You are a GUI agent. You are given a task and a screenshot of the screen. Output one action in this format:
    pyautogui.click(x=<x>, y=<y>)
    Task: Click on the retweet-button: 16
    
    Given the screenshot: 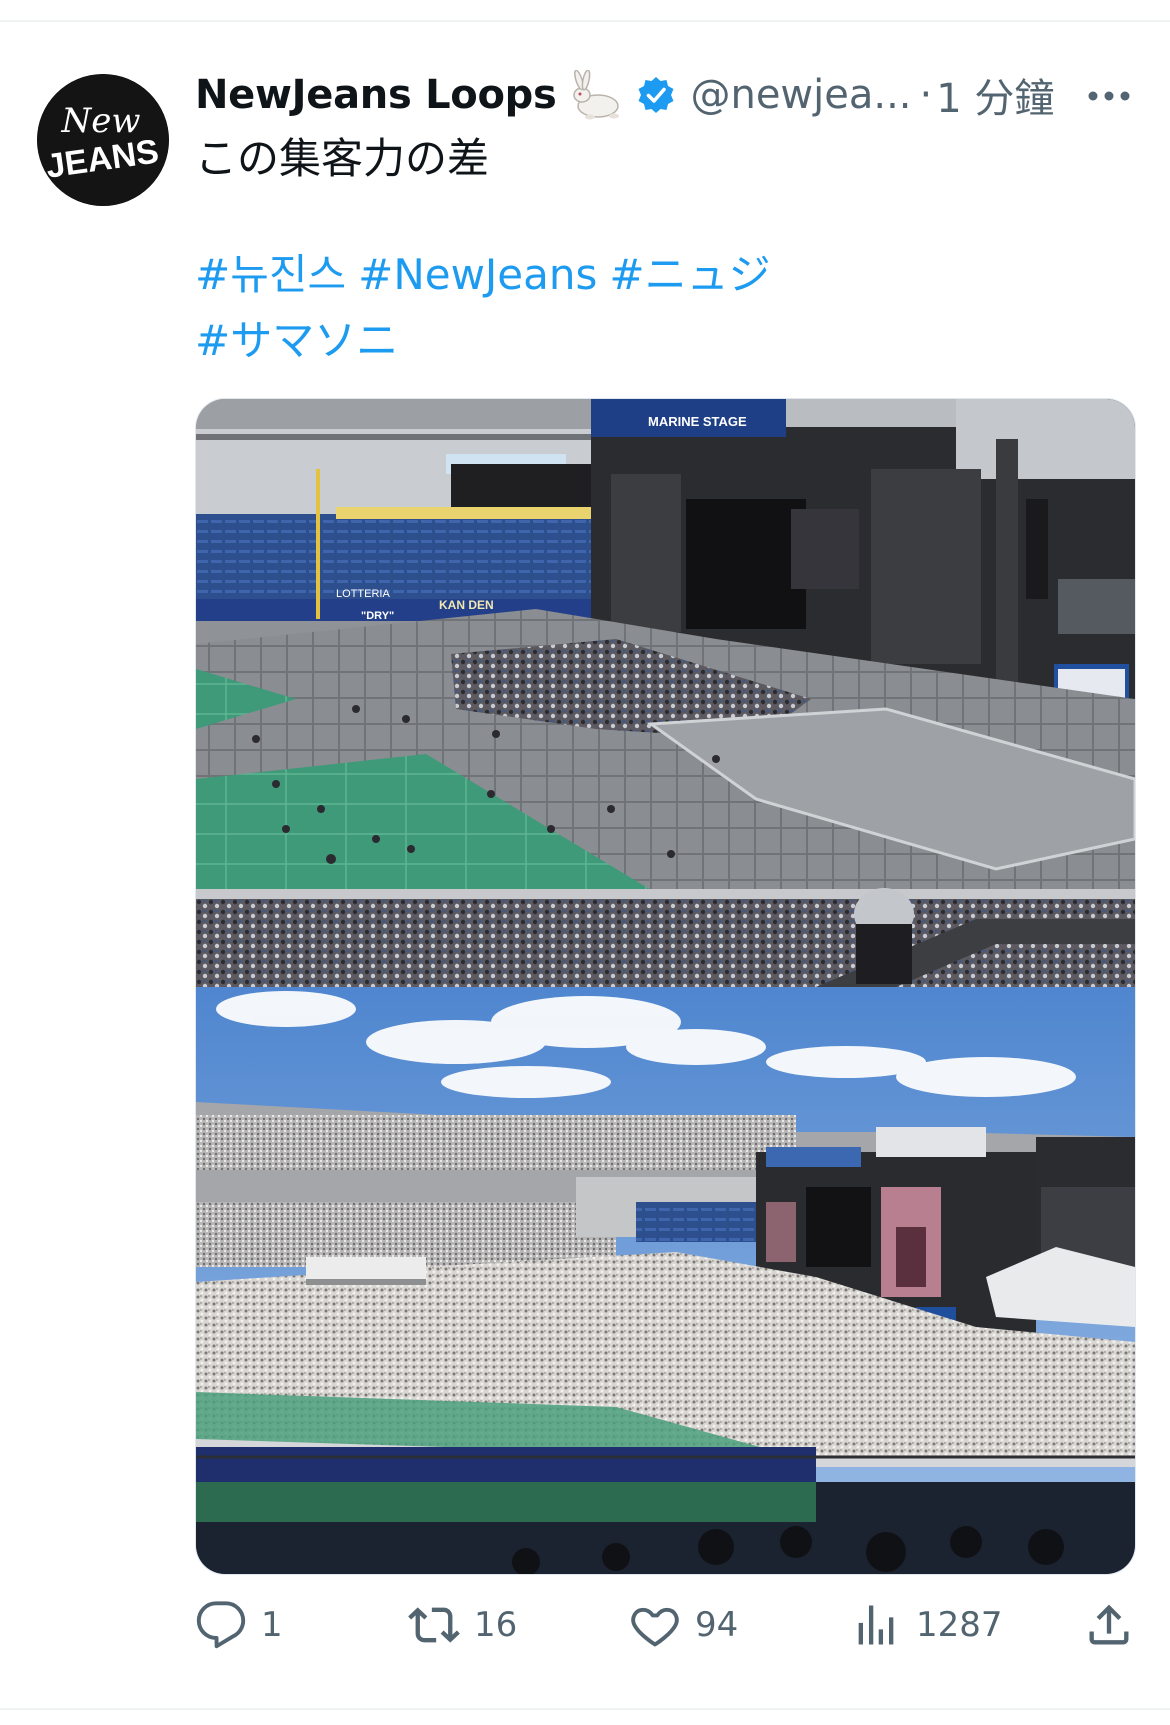 What is the action you would take?
    pyautogui.click(x=462, y=1625)
    